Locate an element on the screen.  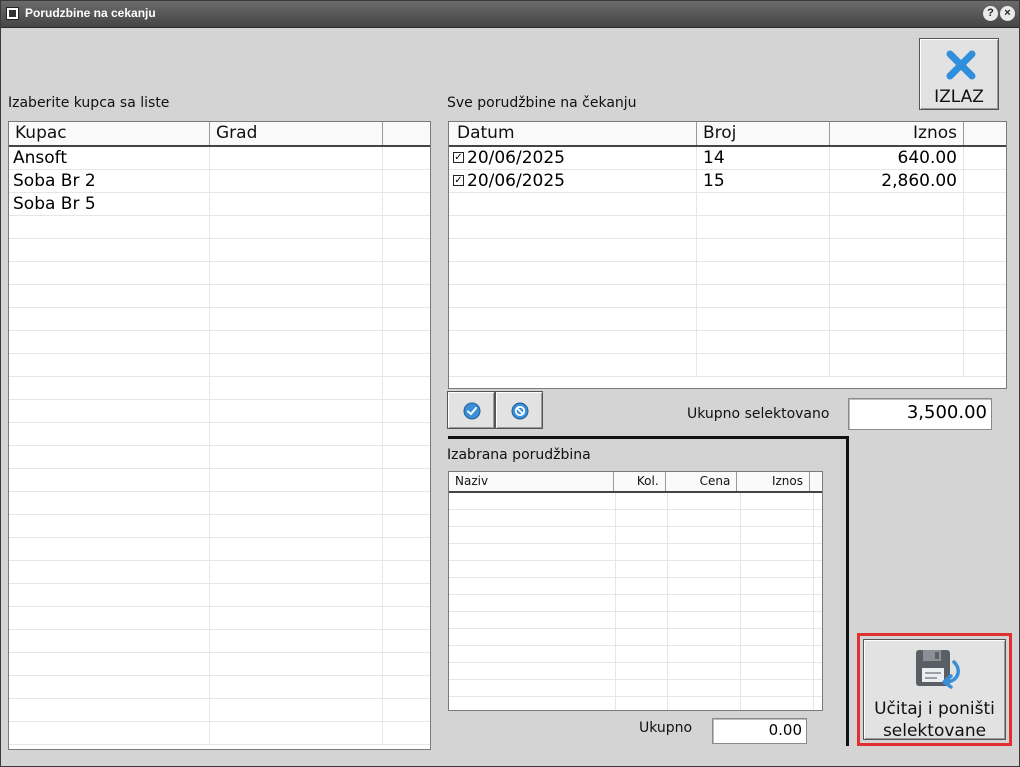
help-button: ? is located at coordinates (990, 13).